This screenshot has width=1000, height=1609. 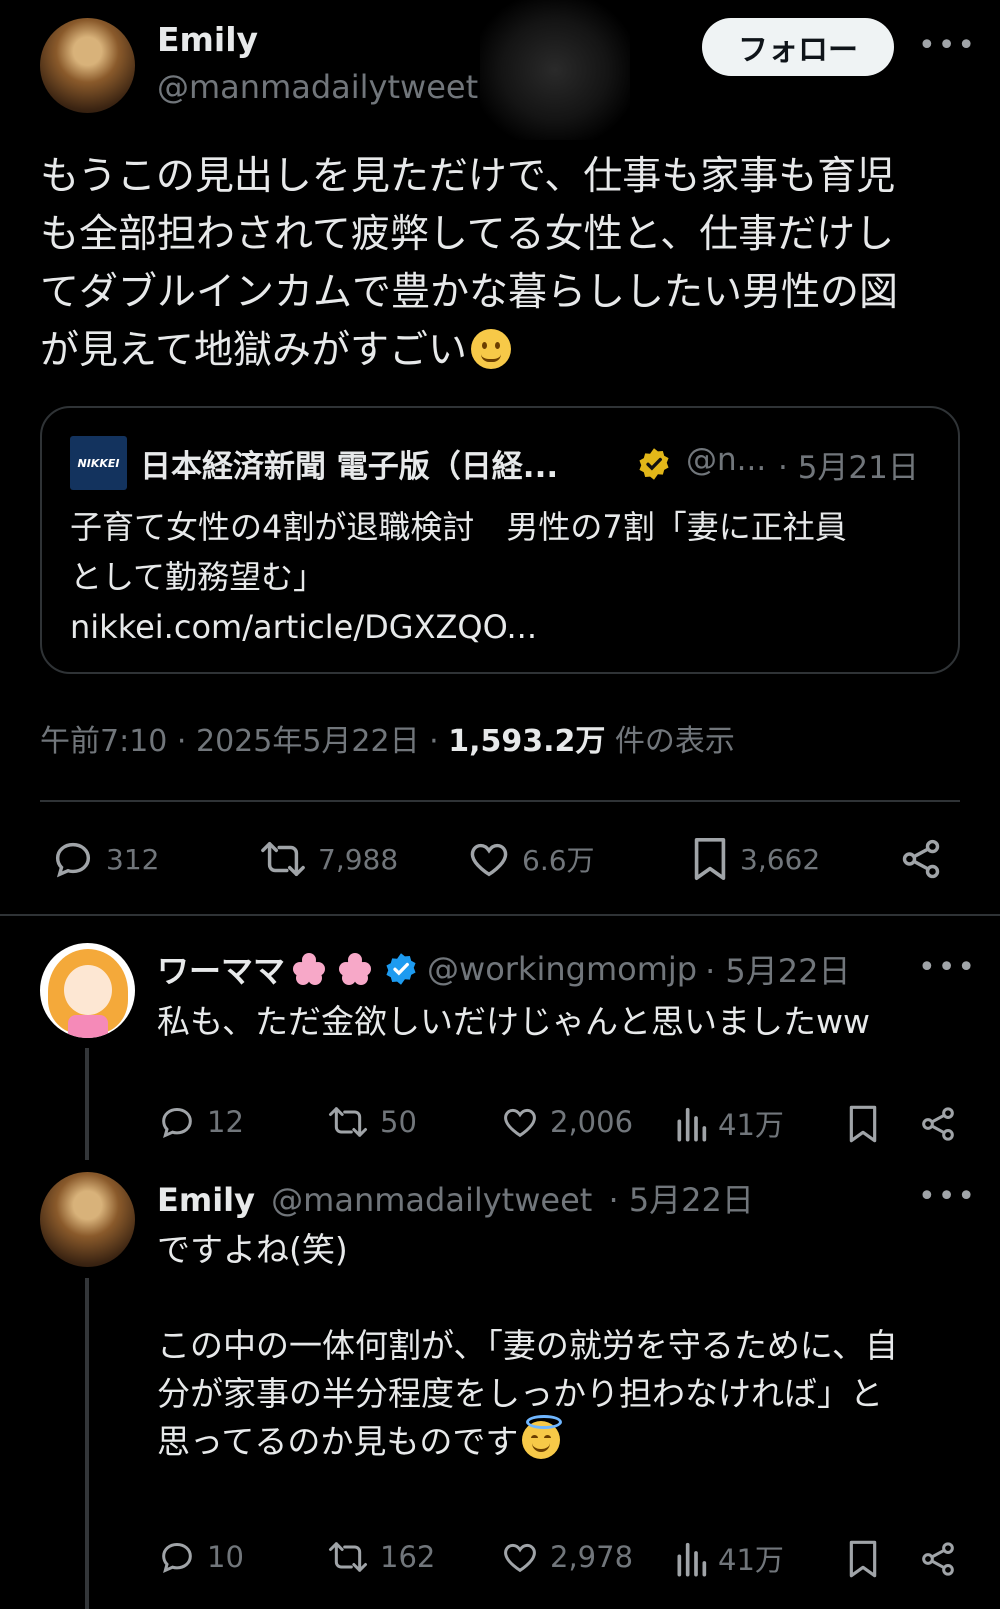 I want to click on like-count: 2,978, so click(x=592, y=1557).